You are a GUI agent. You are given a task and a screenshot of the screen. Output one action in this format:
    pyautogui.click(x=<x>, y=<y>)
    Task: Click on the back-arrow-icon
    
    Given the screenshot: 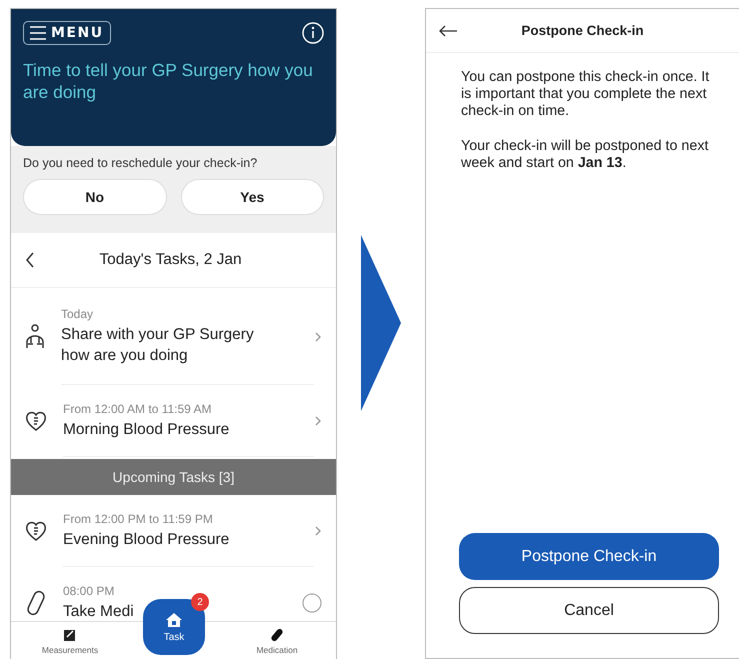 What is the action you would take?
    pyautogui.click(x=448, y=30)
    